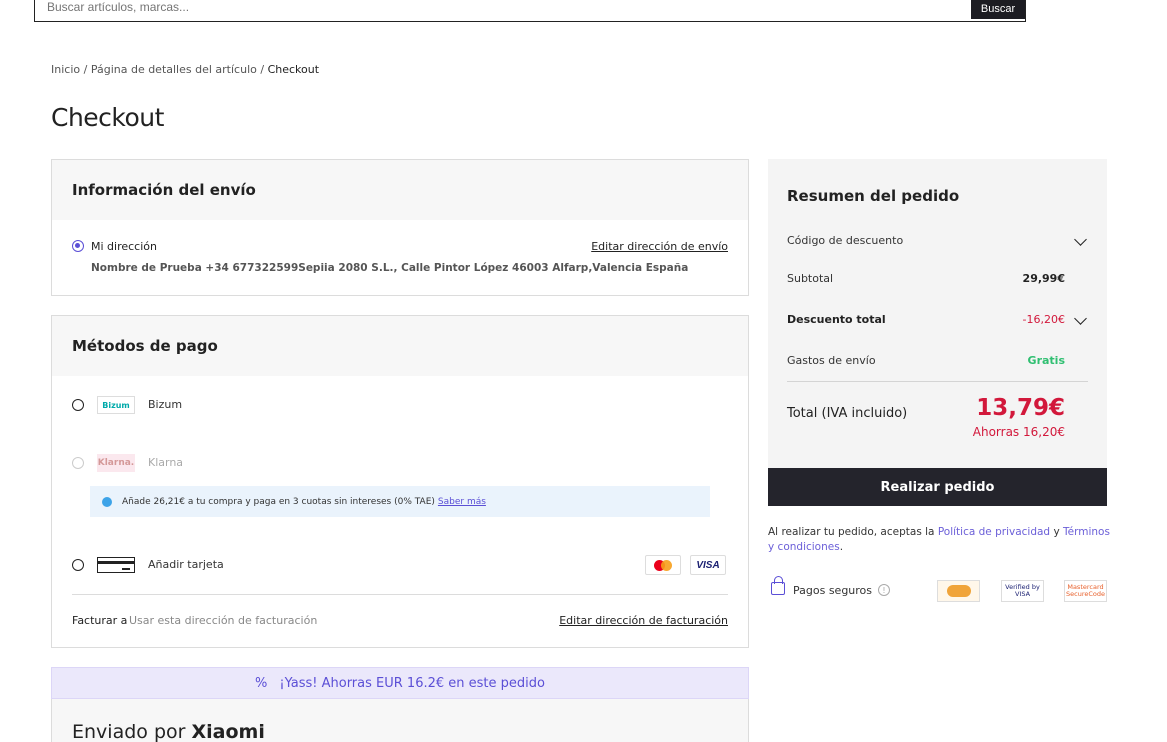 The image size is (1167, 742). Describe the element at coordinates (994, 532) in the screenshot. I see `privacy-policy-link: Política de privacidad` at that location.